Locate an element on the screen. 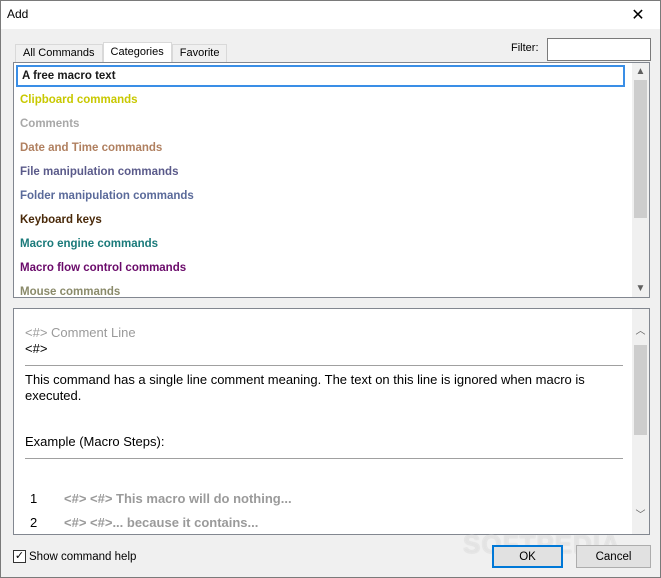 The width and height of the screenshot is (661, 578). show-help-checkbox-row: ✓ Show command help is located at coordinates (74, 556).